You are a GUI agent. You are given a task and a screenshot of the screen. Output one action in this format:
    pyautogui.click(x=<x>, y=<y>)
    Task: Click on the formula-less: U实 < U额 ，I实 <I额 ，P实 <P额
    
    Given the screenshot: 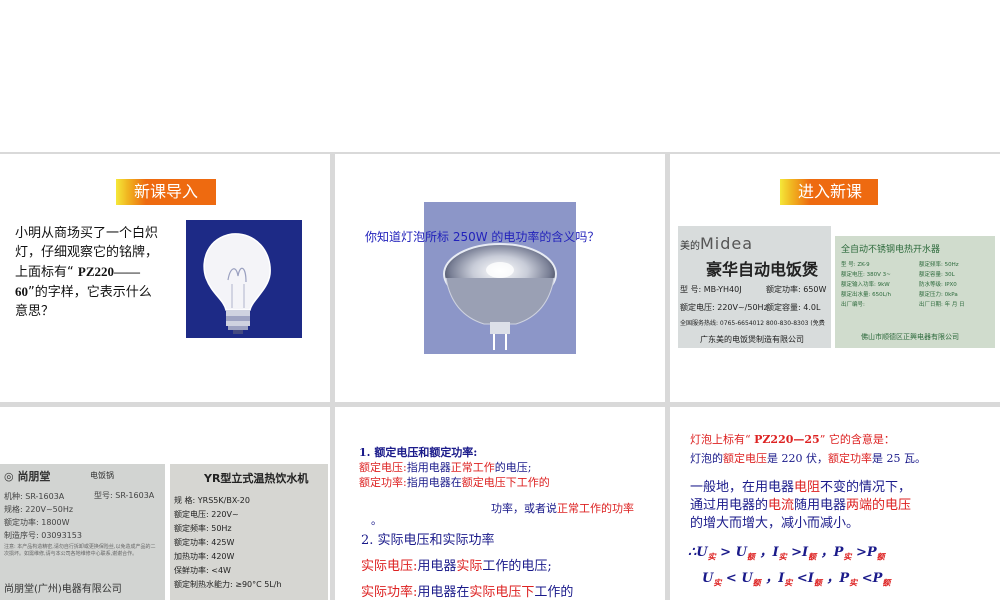 What is the action you would take?
    pyautogui.click(x=796, y=579)
    